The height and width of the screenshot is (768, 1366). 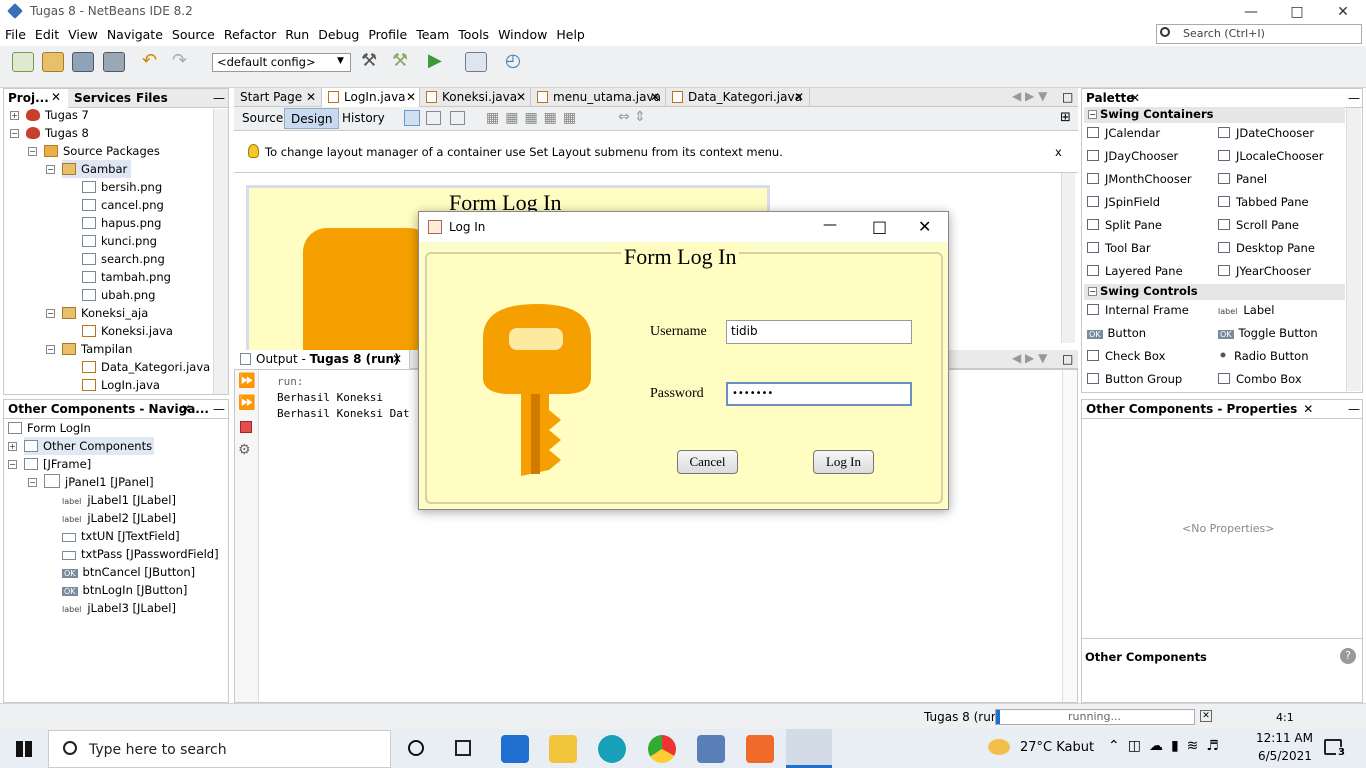 I want to click on palette-item: Check Box, so click(x=1126, y=356).